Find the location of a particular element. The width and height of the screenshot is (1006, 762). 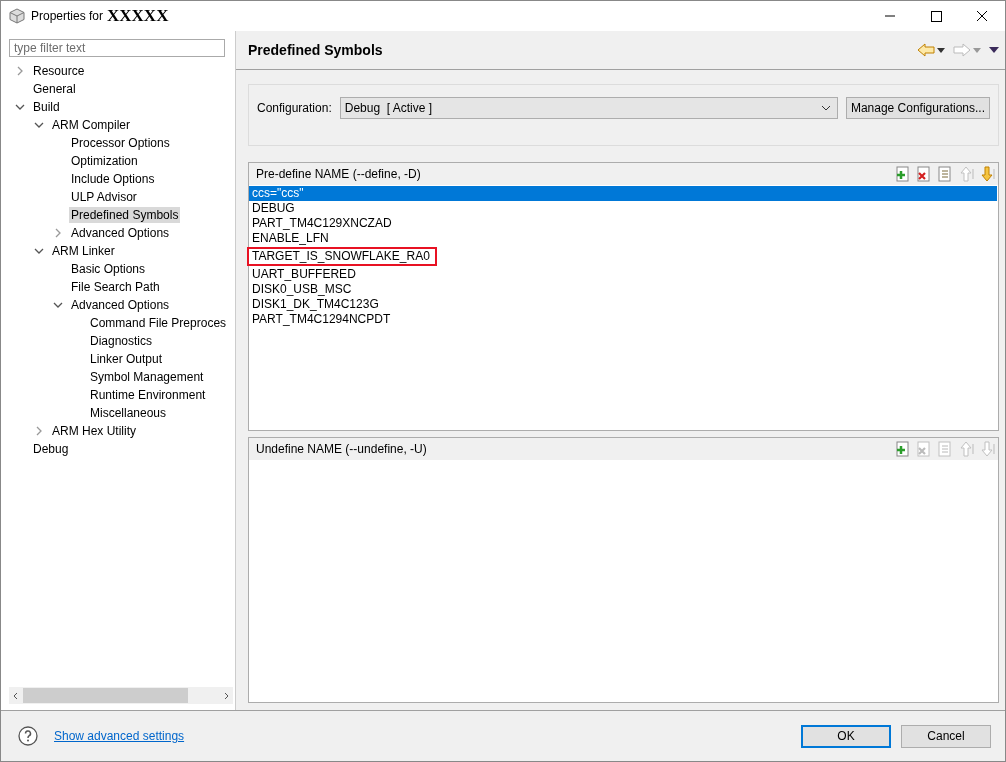

undefine-list-title: Undefine NAME (--undefine, -U) is located at coordinates (341, 449).